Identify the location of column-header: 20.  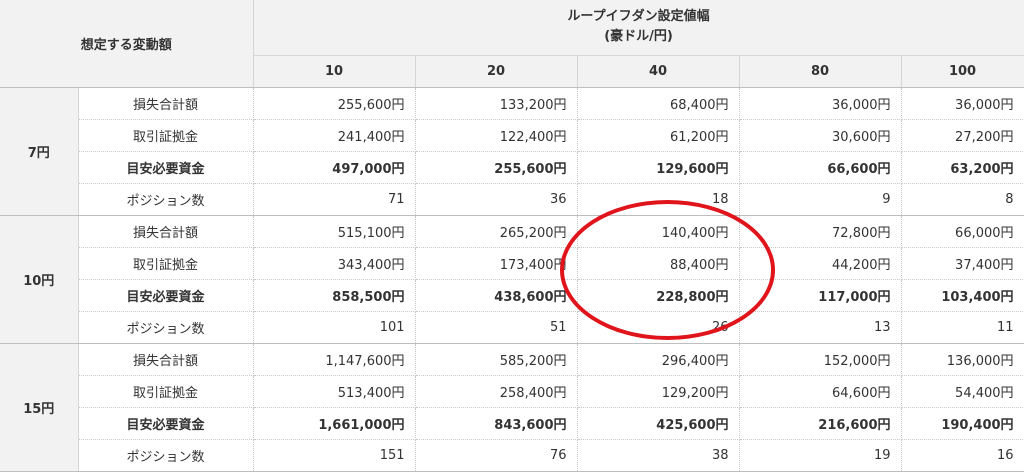
(496, 71).